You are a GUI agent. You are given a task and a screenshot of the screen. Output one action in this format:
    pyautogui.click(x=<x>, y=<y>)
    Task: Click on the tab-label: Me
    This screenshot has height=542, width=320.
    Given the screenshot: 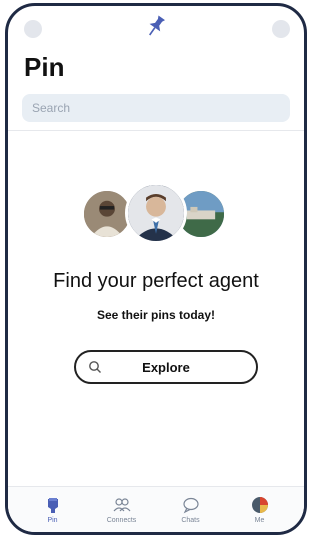 What is the action you would take?
    pyautogui.click(x=259, y=520)
    